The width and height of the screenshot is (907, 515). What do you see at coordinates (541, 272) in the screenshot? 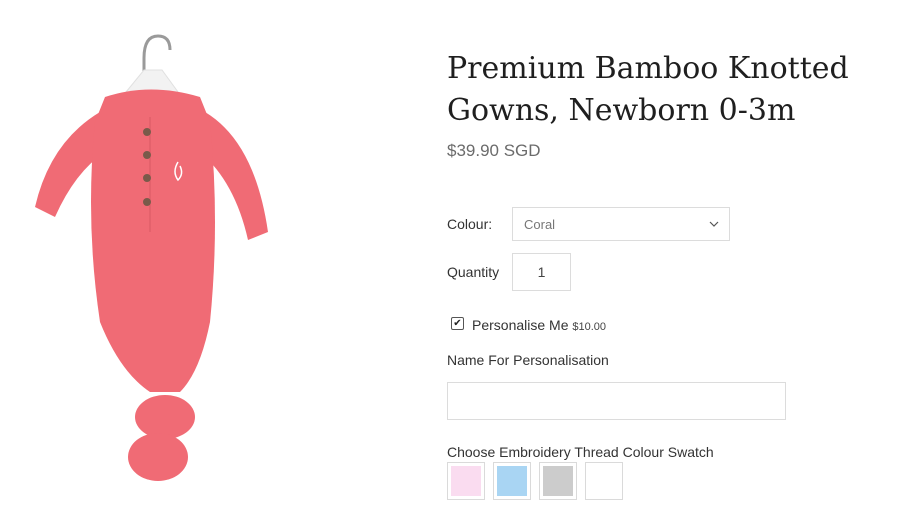
I see `quantity-input: 1` at bounding box center [541, 272].